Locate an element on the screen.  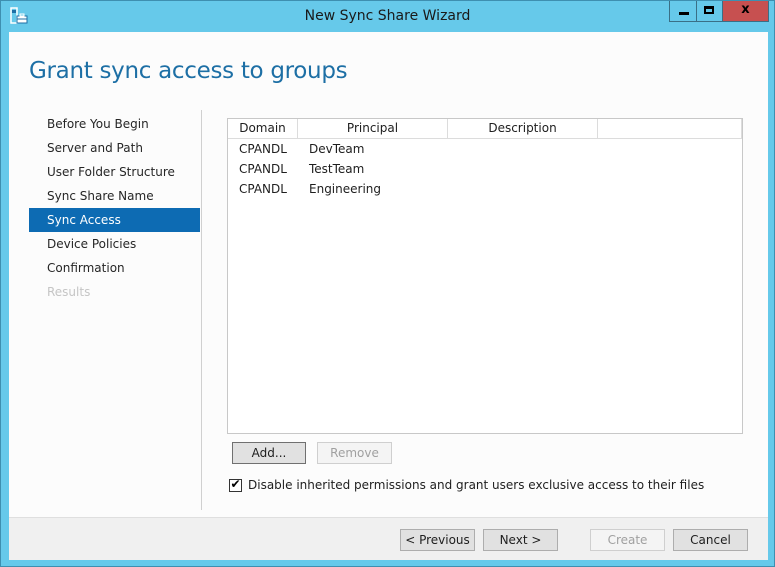
title-bar: New Sync Share Wizard x is located at coordinates (387, 16).